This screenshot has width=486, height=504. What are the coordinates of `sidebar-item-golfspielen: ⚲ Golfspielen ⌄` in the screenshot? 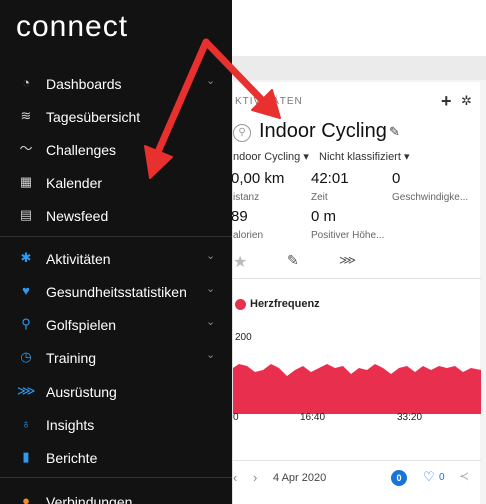 It's located at (116, 325).